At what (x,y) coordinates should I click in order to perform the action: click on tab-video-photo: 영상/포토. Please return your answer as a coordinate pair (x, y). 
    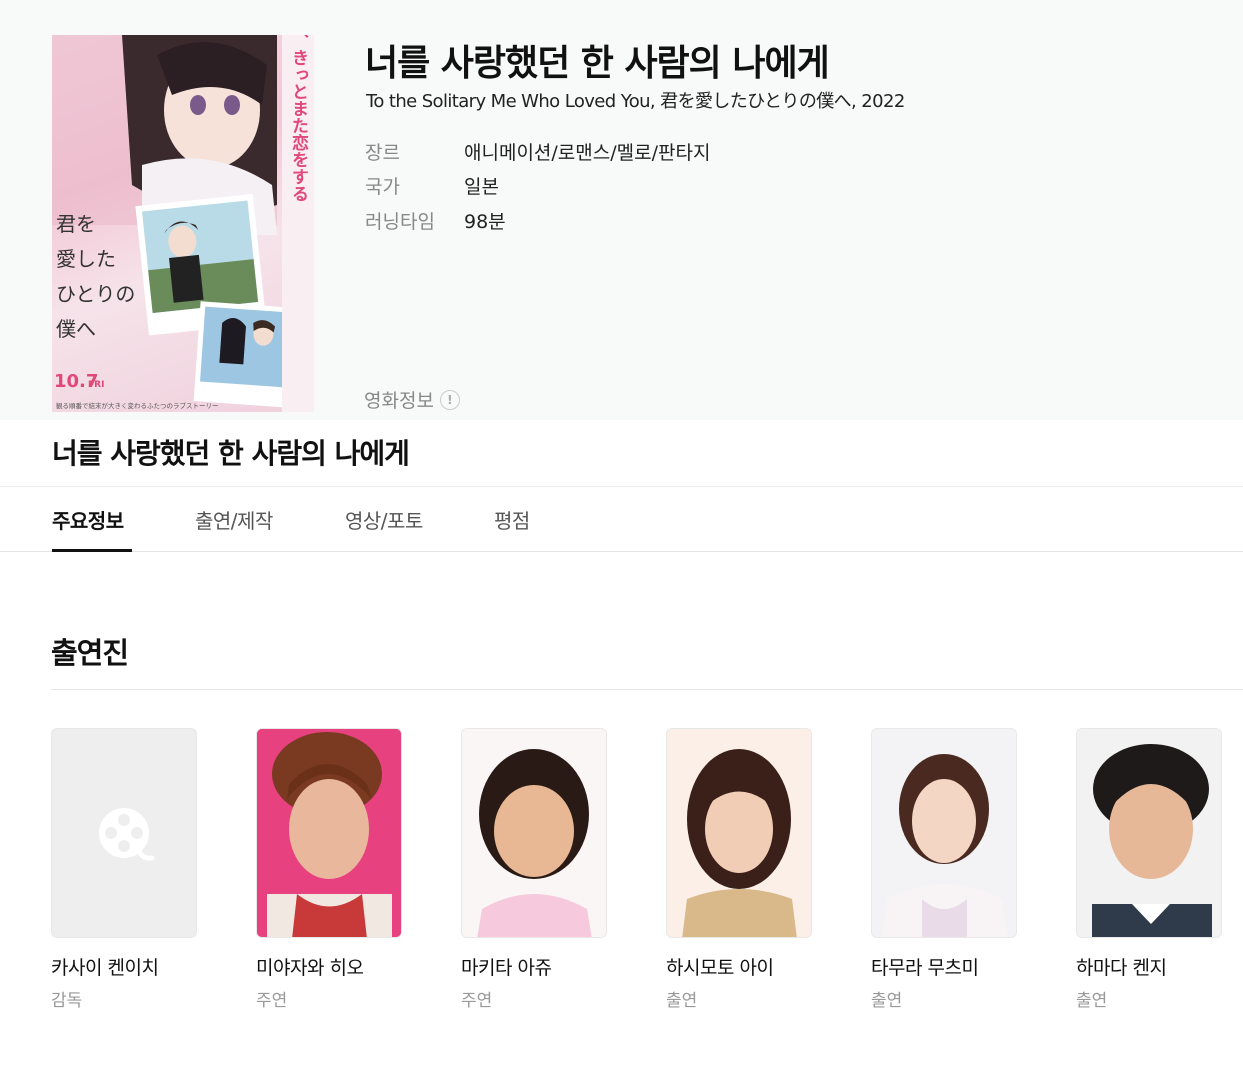
    Looking at the image, I should click on (384, 519).